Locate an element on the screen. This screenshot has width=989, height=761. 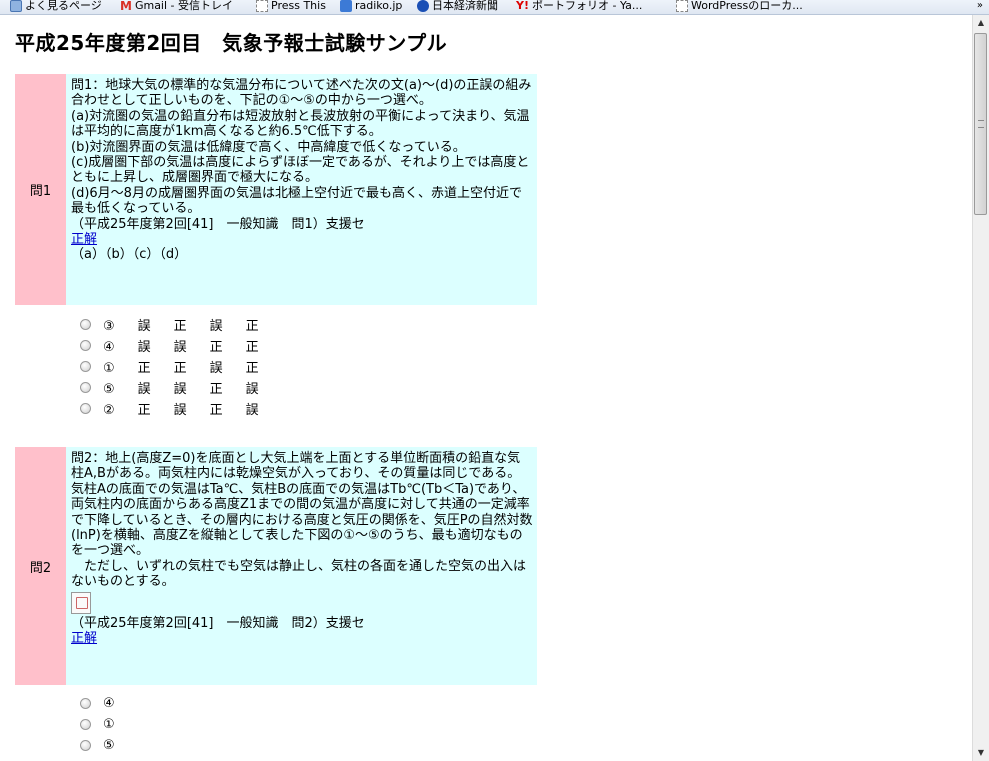
scroll-up-arrow-icon: ▲ is located at coordinates (981, 23).